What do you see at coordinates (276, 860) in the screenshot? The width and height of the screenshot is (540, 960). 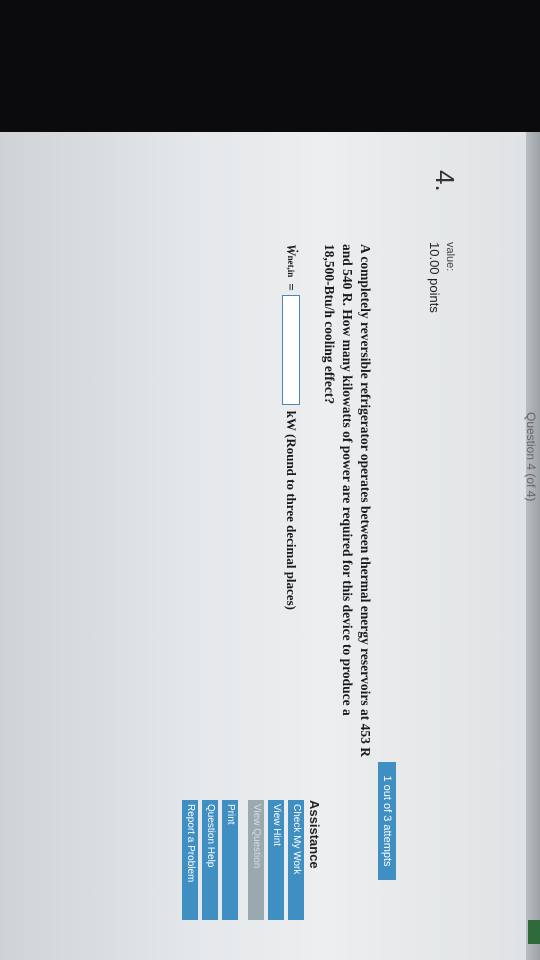 I see `view-hint-button: View Hint` at bounding box center [276, 860].